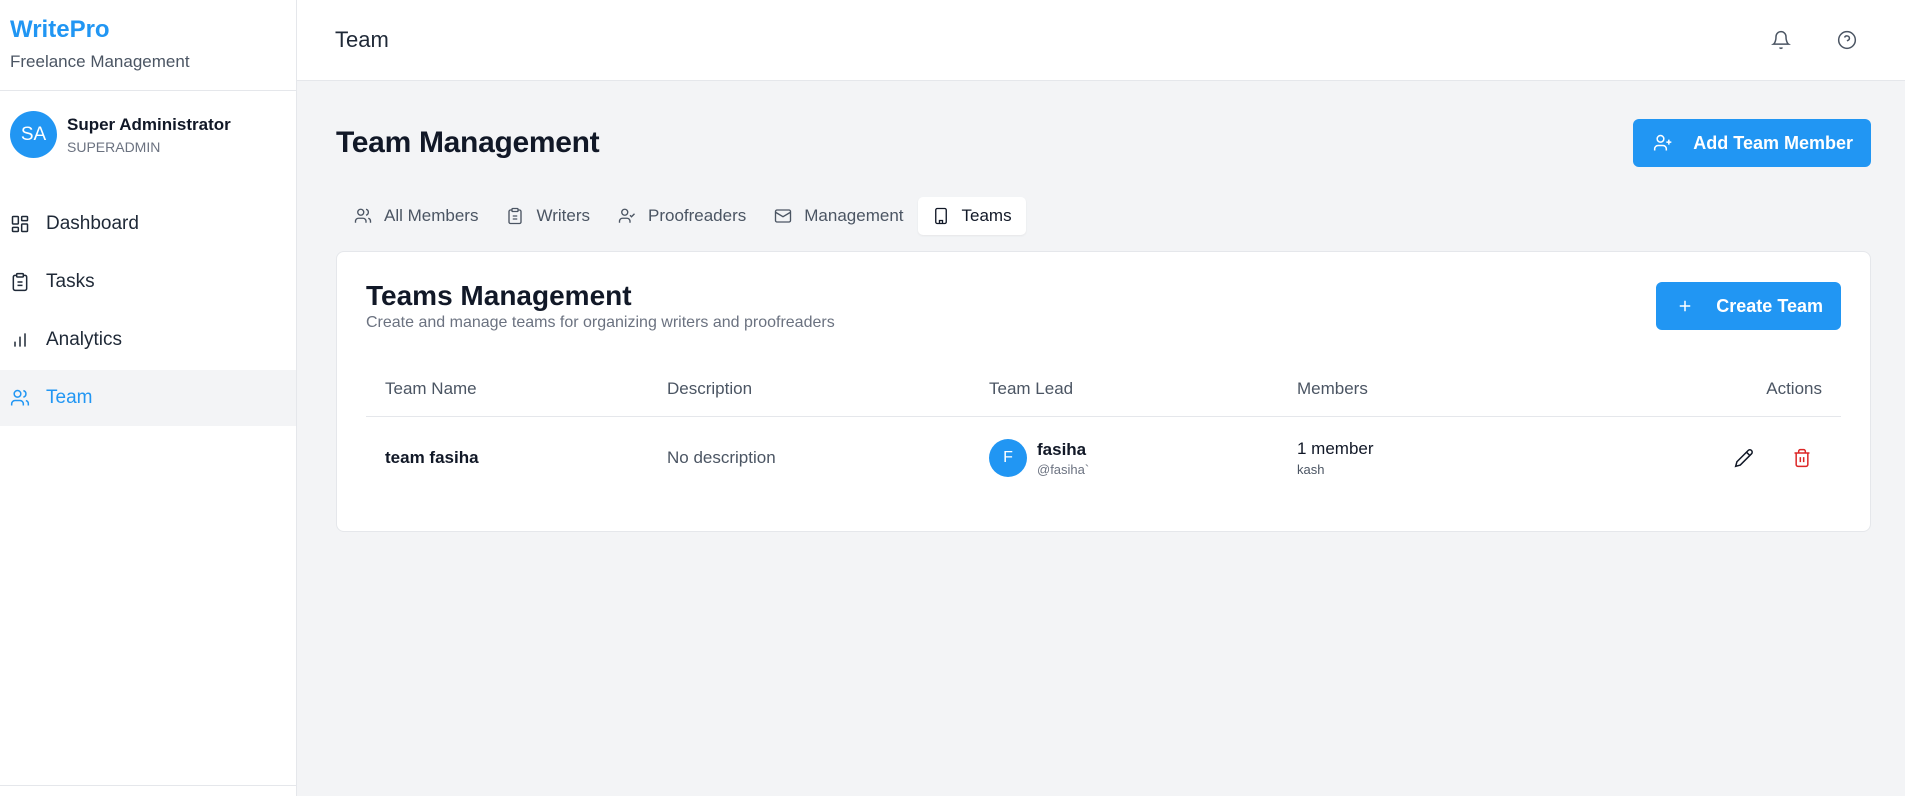 The image size is (1905, 796). I want to click on brand-subtitle: Freelance Management, so click(100, 61).